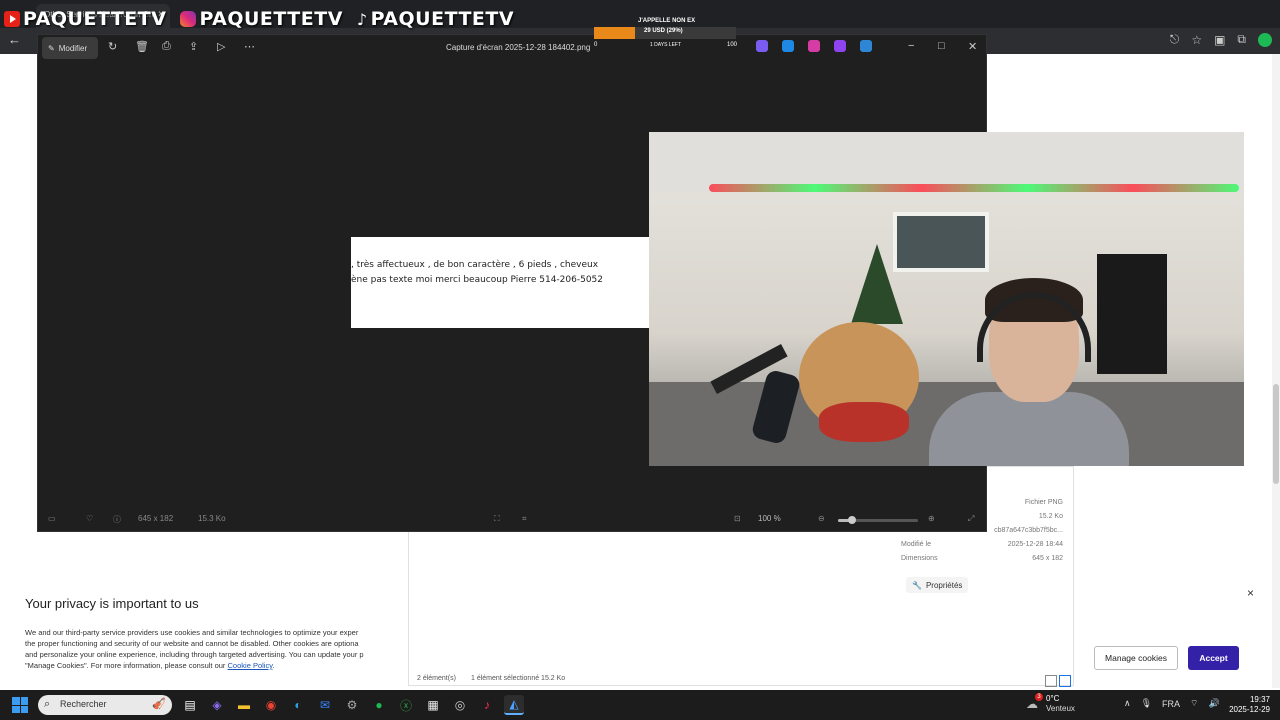 The image size is (1280, 720). I want to click on zoom-in-icon: ⊕, so click(931, 518).